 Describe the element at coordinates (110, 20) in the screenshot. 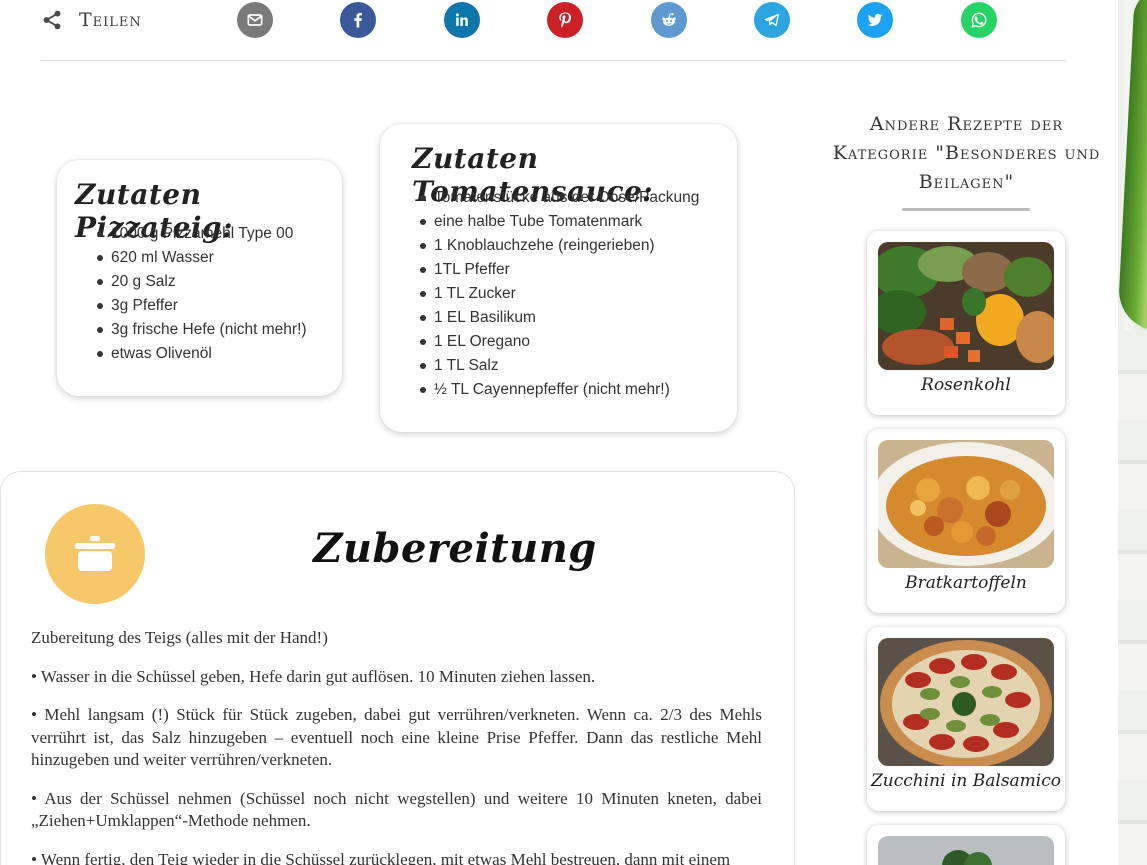

I see `share-label-text: Teilen` at that location.